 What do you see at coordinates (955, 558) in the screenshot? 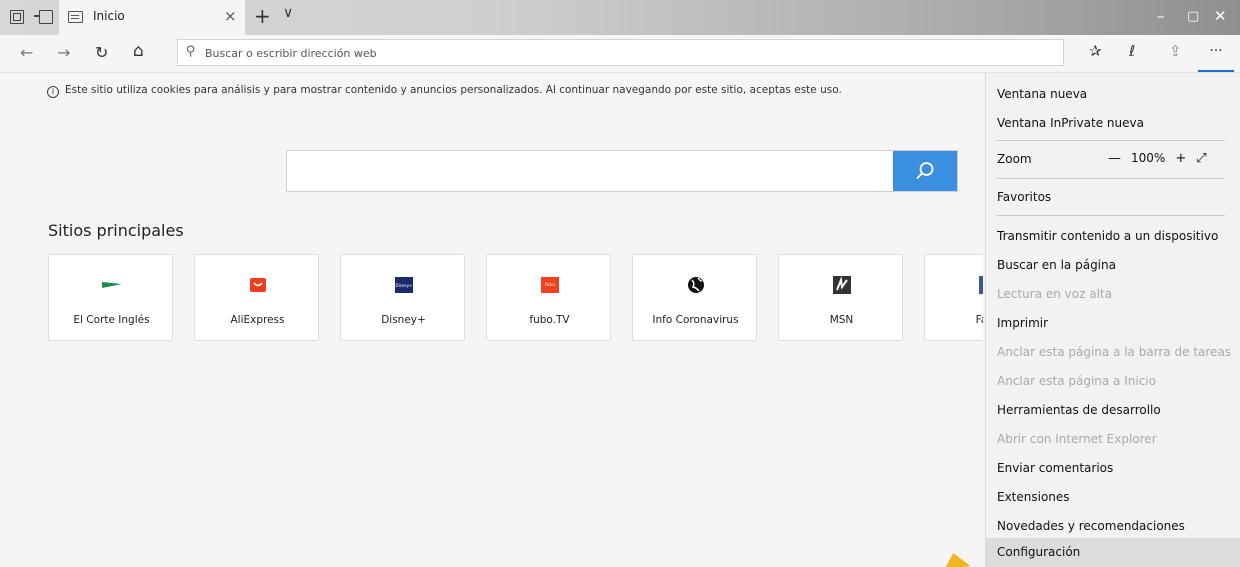
I see `mouse-cursor-icon` at bounding box center [955, 558].